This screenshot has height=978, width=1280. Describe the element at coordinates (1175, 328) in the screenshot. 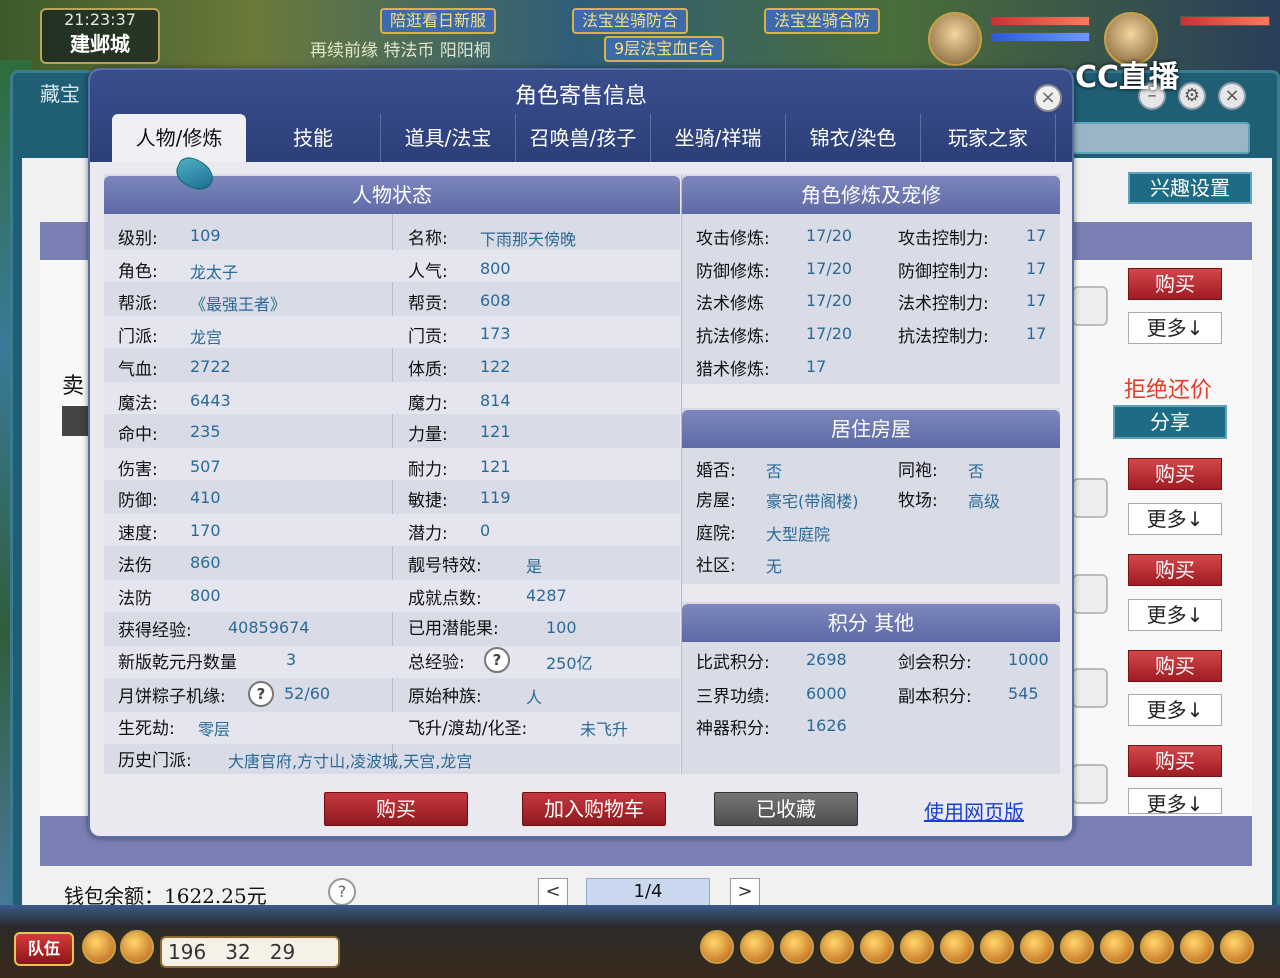

I see `more-button-1: 更多↓` at that location.